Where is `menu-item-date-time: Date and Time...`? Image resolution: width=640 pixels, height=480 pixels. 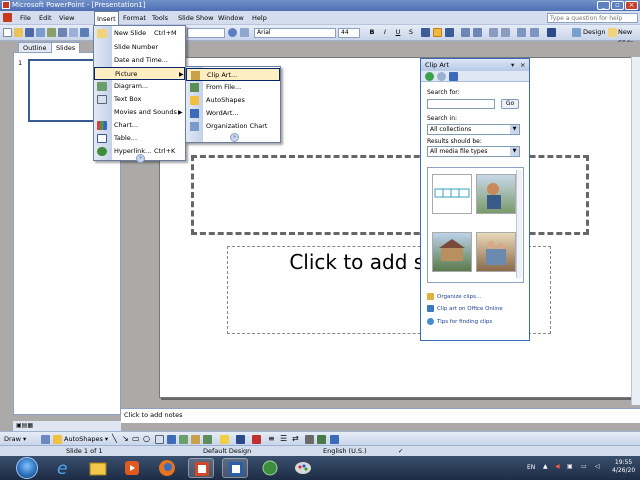 menu-item-date-time: Date and Time... is located at coordinates (139, 60).